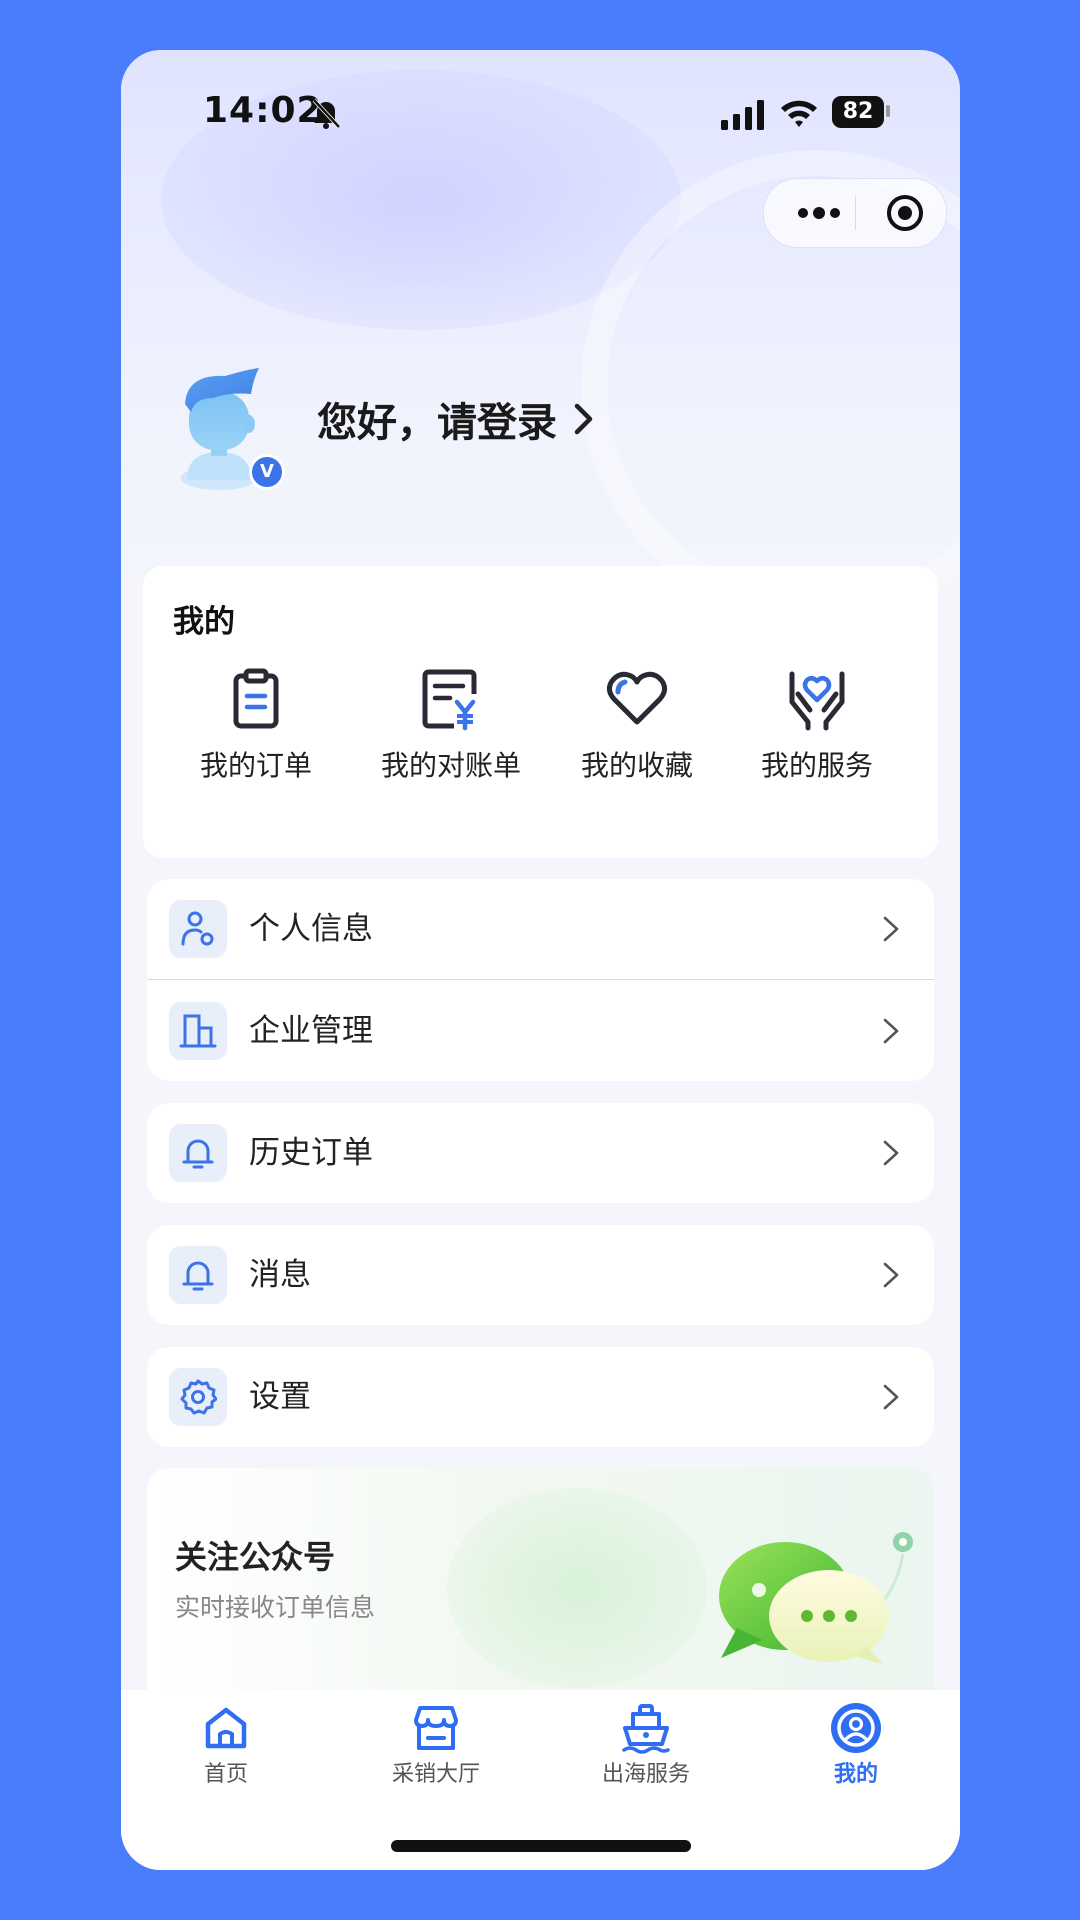  I want to click on messages-card: 消息, so click(540, 1275).